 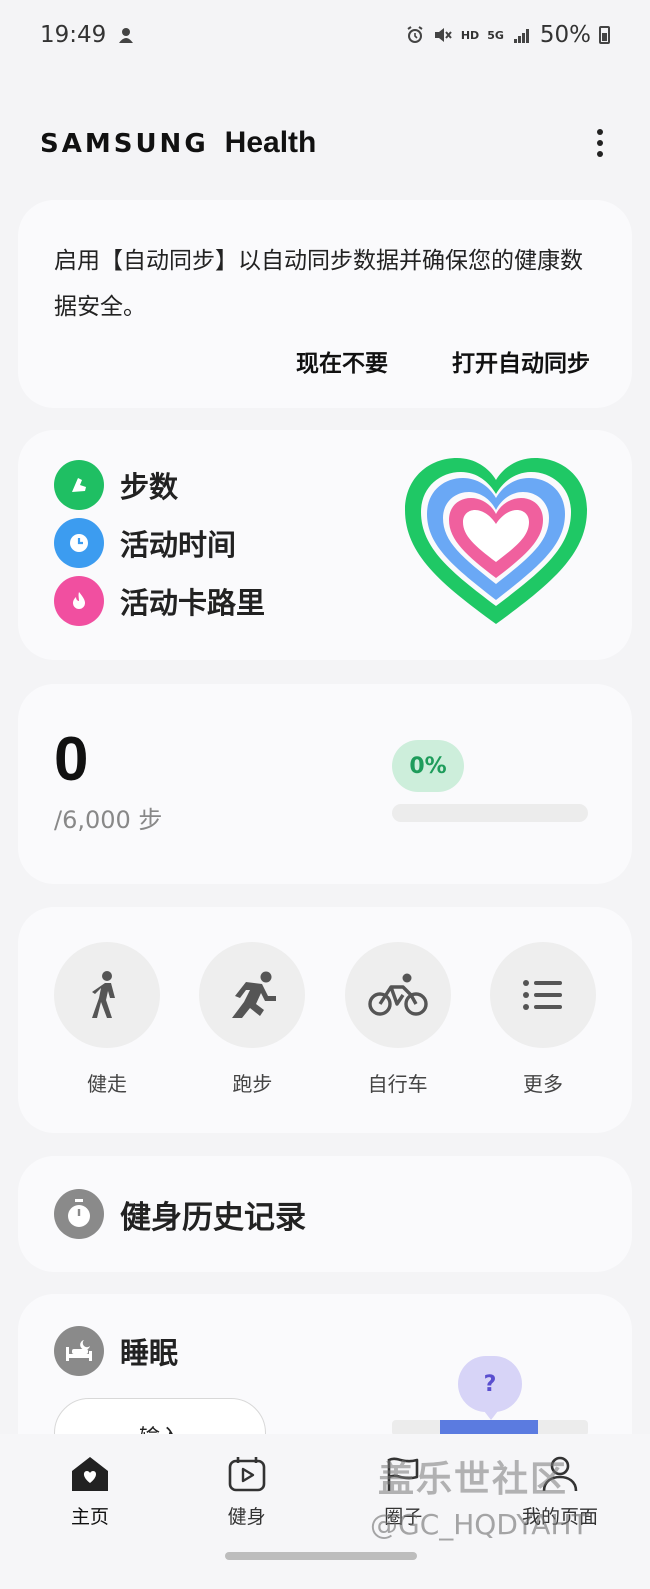 I want to click on not-now-button: 现在不要, so click(x=342, y=361).